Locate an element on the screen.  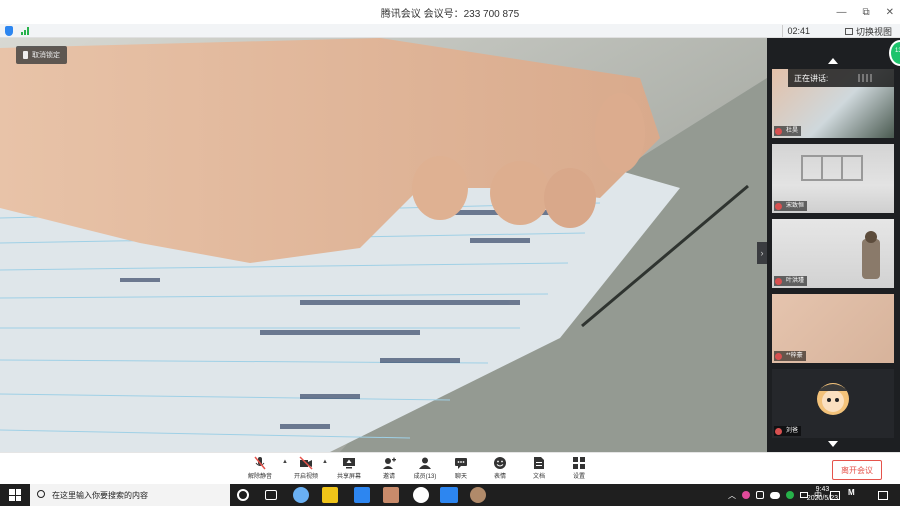
chrome-icon is located at coordinates (421, 495).